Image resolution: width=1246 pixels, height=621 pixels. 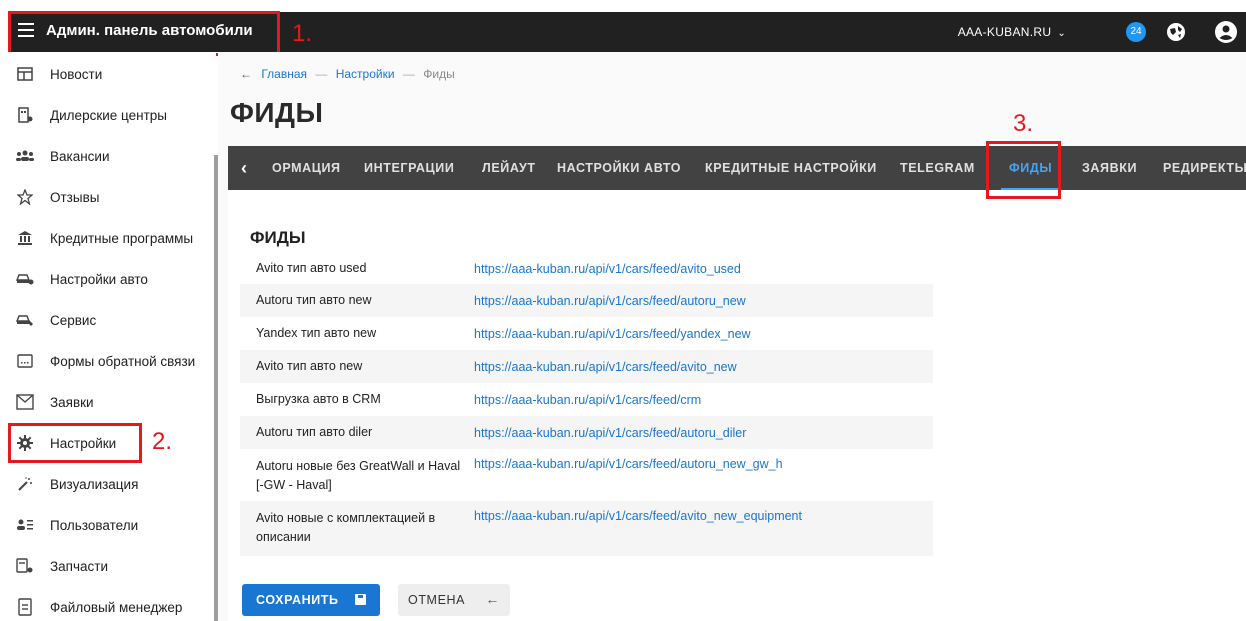 What do you see at coordinates (316, 333) in the screenshot?
I see `feed-label: Yandex тип авто new` at bounding box center [316, 333].